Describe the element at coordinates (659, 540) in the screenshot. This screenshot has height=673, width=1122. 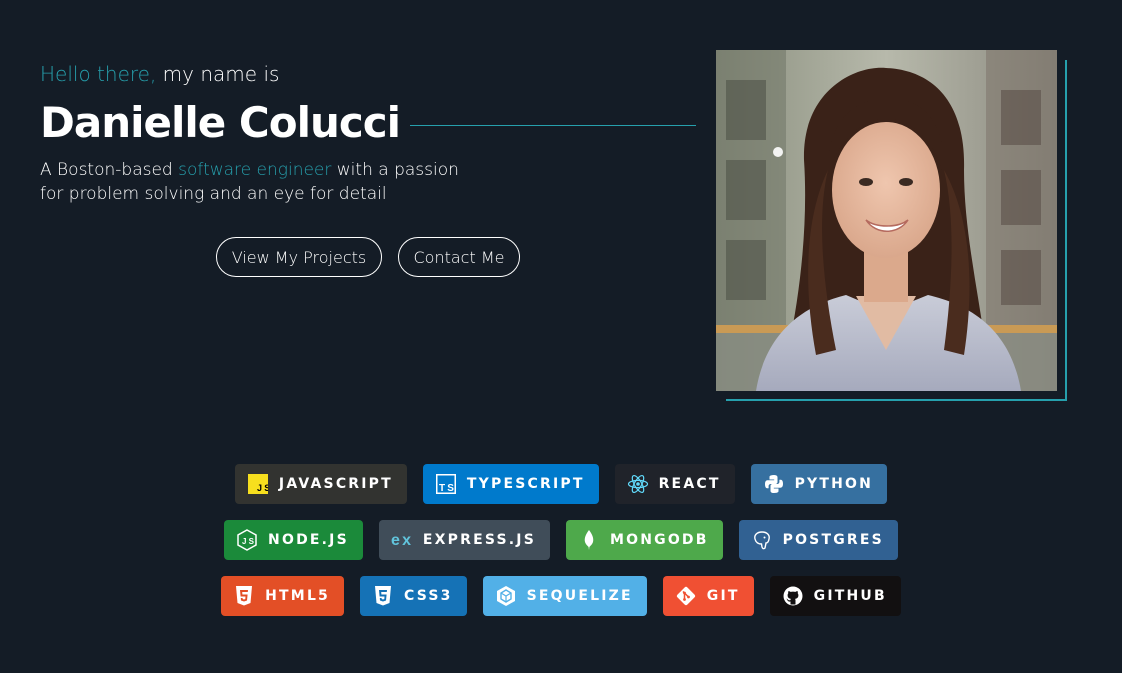
I see `badge-label: MONGODB` at that location.